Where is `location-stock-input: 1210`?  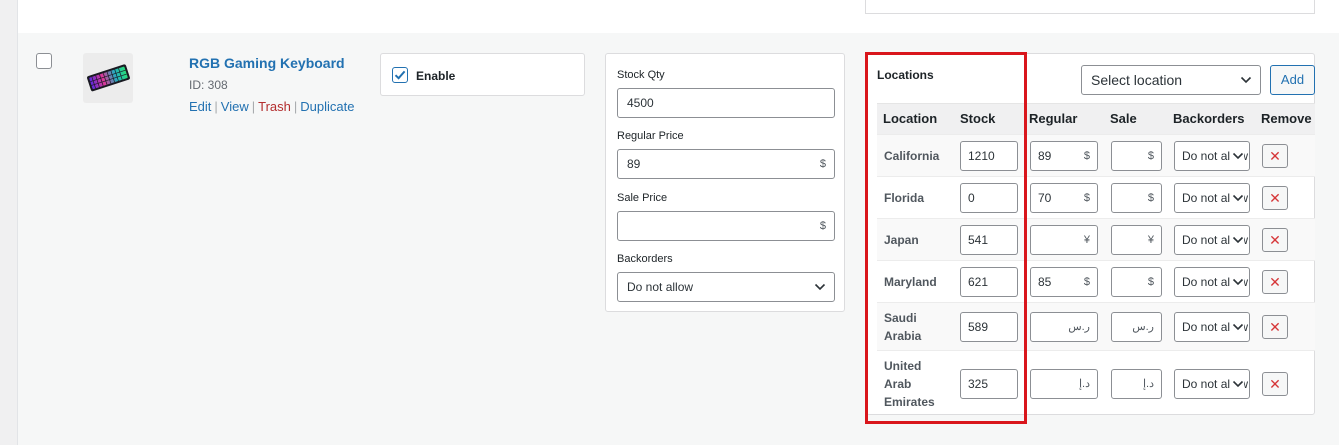 location-stock-input: 1210 is located at coordinates (989, 156).